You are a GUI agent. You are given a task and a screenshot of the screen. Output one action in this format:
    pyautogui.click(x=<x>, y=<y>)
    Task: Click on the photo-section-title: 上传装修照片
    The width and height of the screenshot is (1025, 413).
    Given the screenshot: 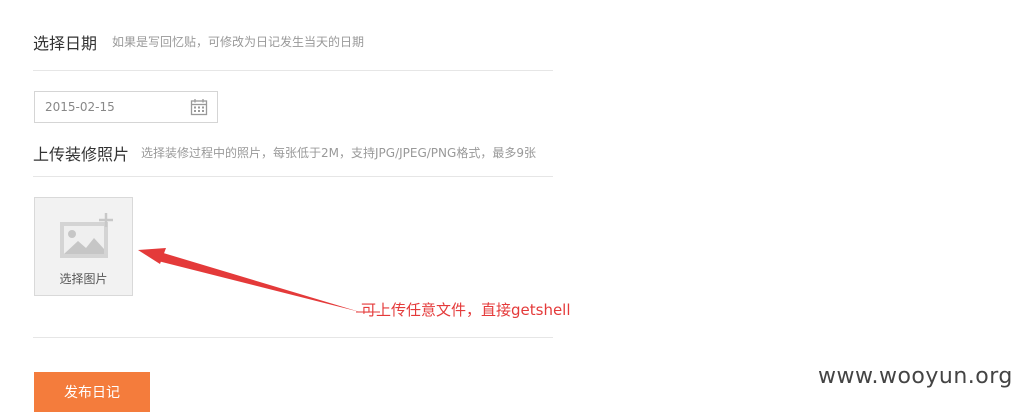 What is the action you would take?
    pyautogui.click(x=81, y=154)
    